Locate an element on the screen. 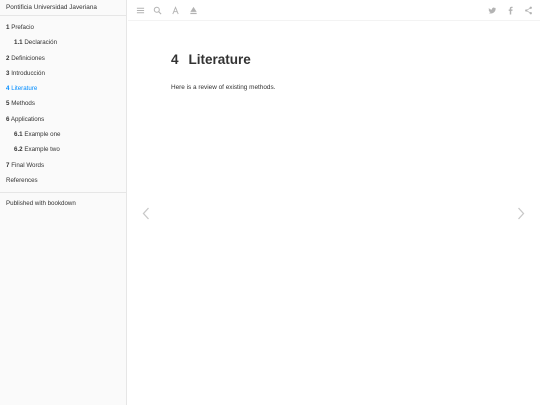 The height and width of the screenshot is (405, 540). toc-item-example-one: 6.1 Example one is located at coordinates (63, 134).